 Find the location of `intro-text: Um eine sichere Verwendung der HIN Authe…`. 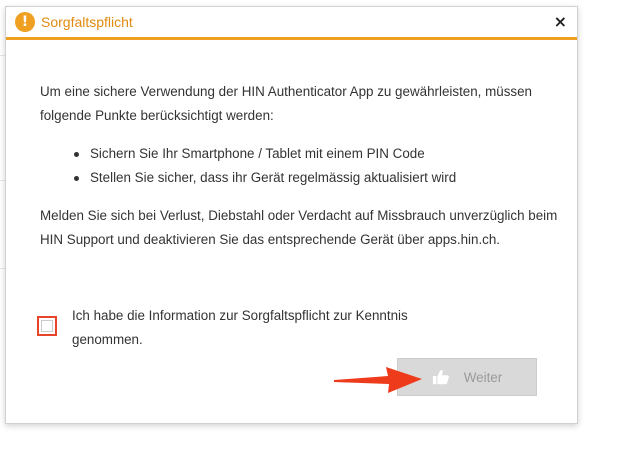

intro-text: Um eine sichere Verwendung der HIN Authe… is located at coordinates (286, 103).